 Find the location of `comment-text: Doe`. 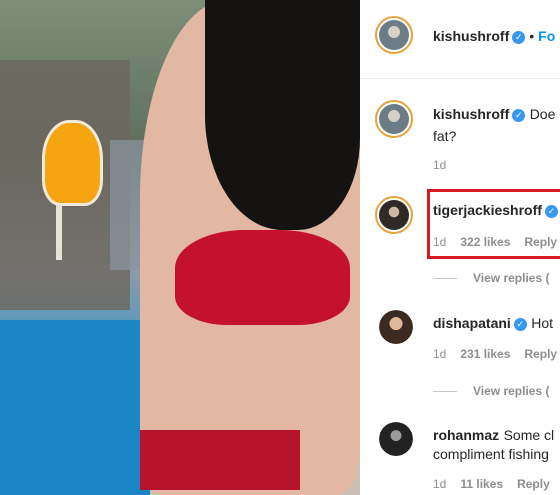

comment-text: Doe is located at coordinates (542, 114).